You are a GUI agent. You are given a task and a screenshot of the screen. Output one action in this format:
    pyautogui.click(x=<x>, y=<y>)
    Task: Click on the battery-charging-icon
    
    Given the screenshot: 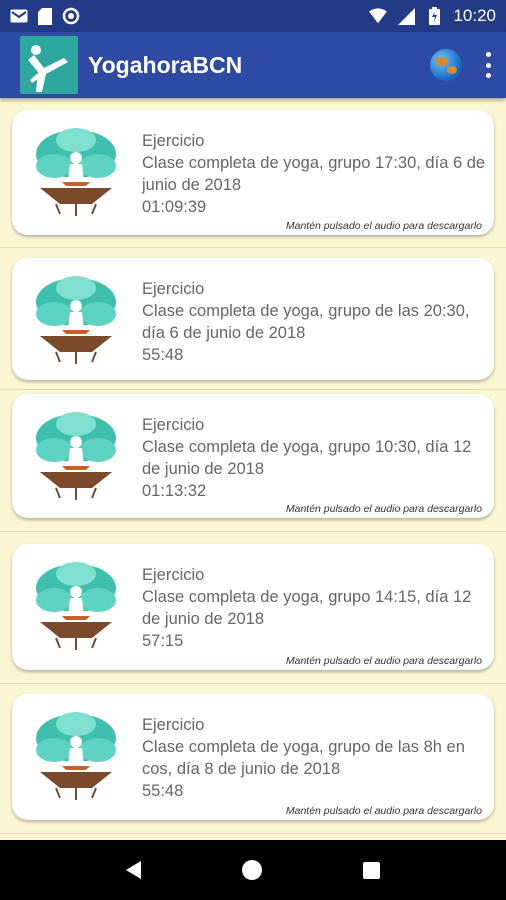 What is the action you would take?
    pyautogui.click(x=434, y=16)
    